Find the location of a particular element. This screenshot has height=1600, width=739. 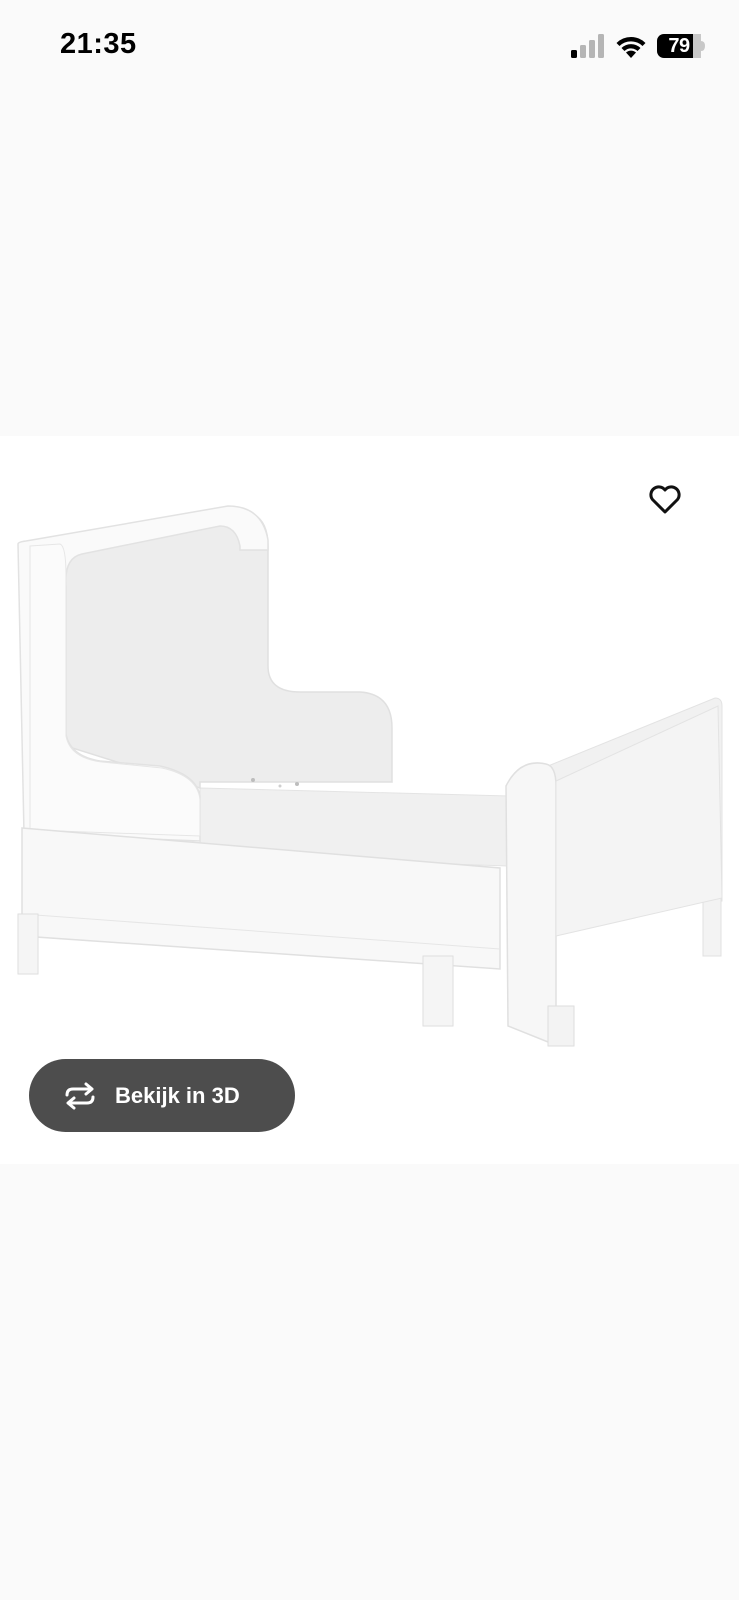

heart-outline-icon is located at coordinates (665, 499).